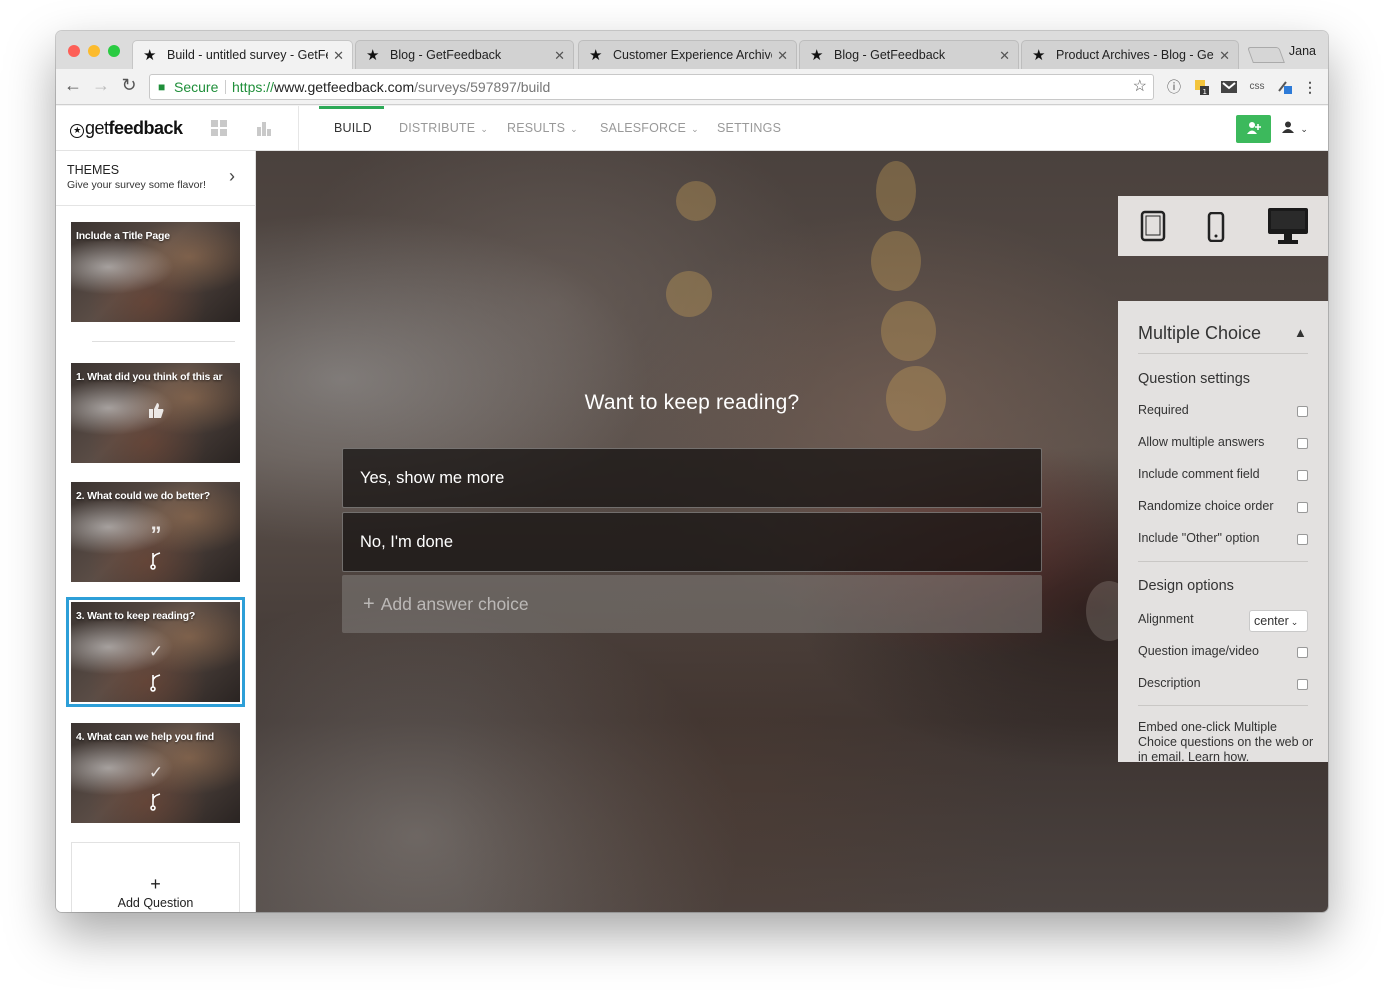  I want to click on nav-distribute: DISTRIBUTE ⌄, so click(443, 128).